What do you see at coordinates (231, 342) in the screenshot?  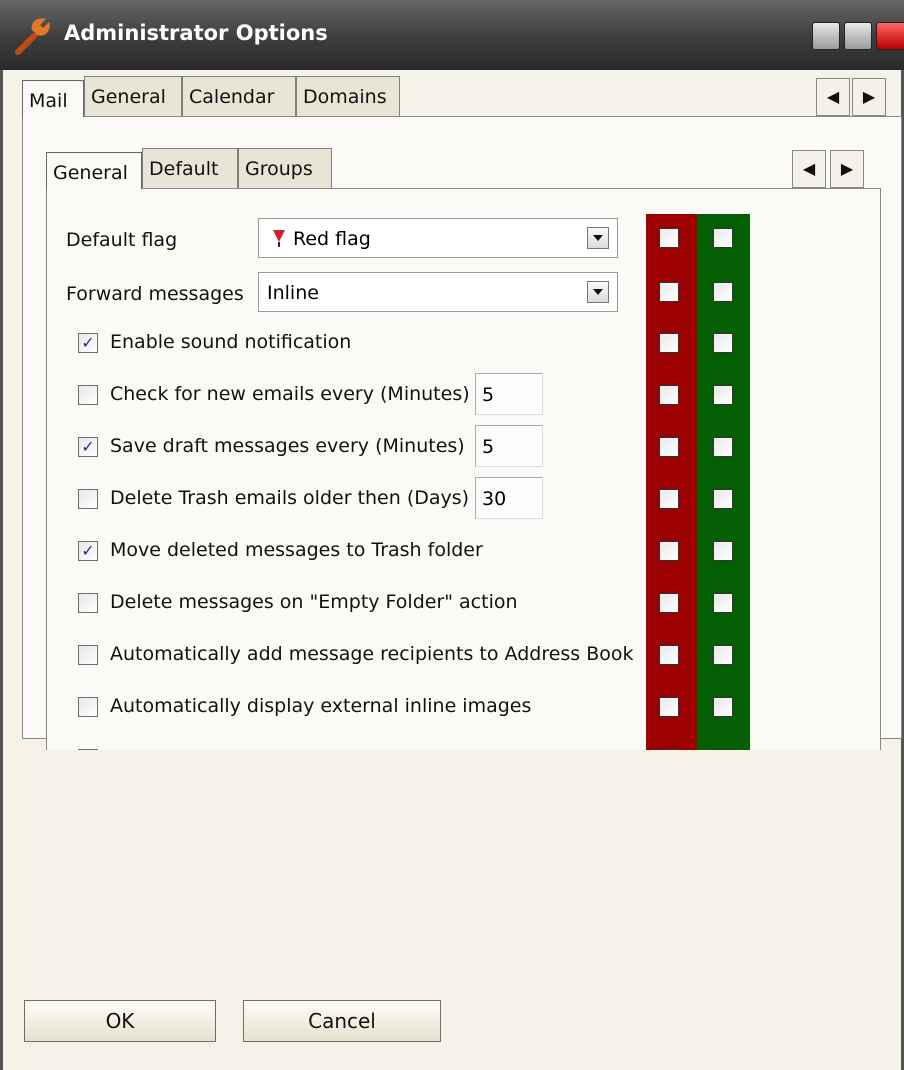 I see `option-label: Enable sound notification` at bounding box center [231, 342].